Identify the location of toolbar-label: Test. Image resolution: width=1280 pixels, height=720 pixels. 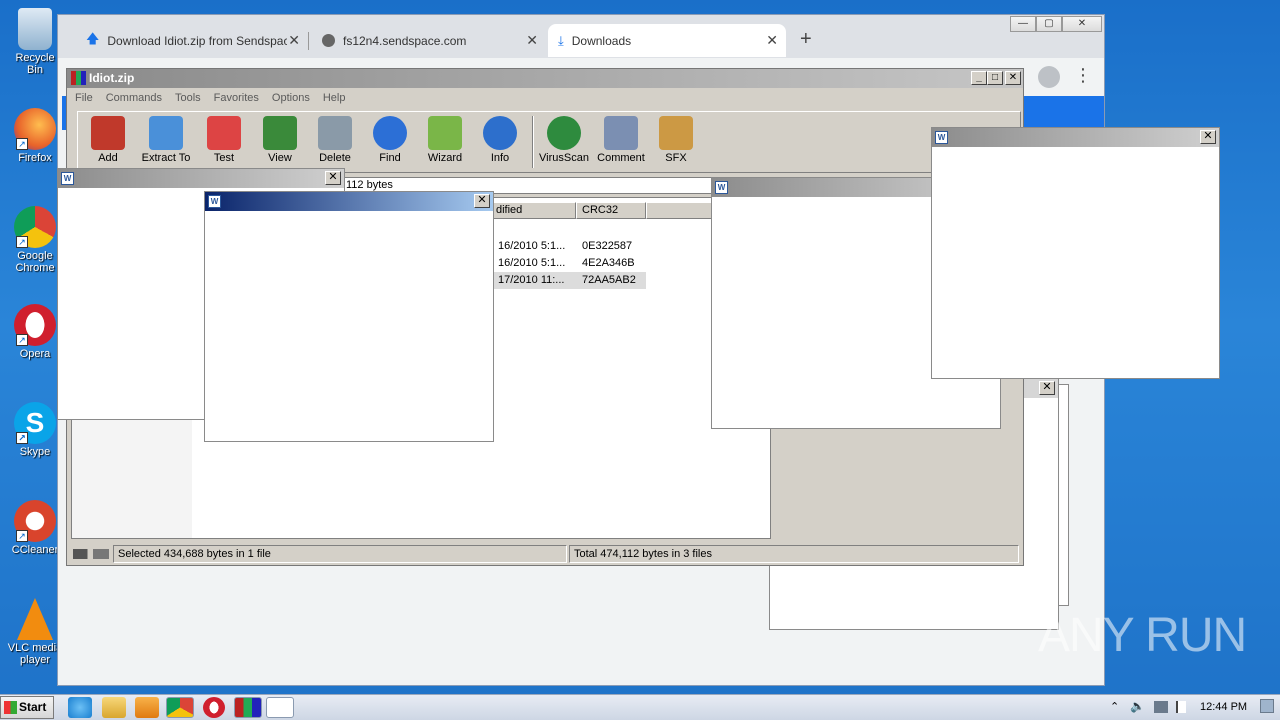
(224, 158).